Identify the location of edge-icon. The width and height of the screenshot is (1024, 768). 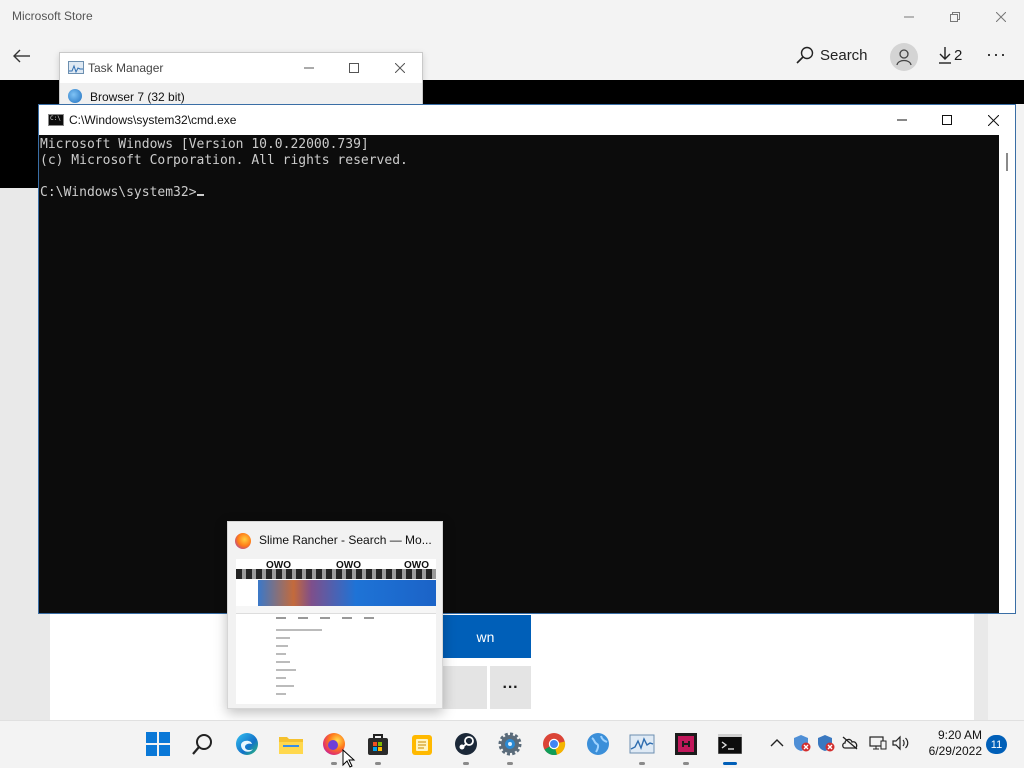
(247, 744).